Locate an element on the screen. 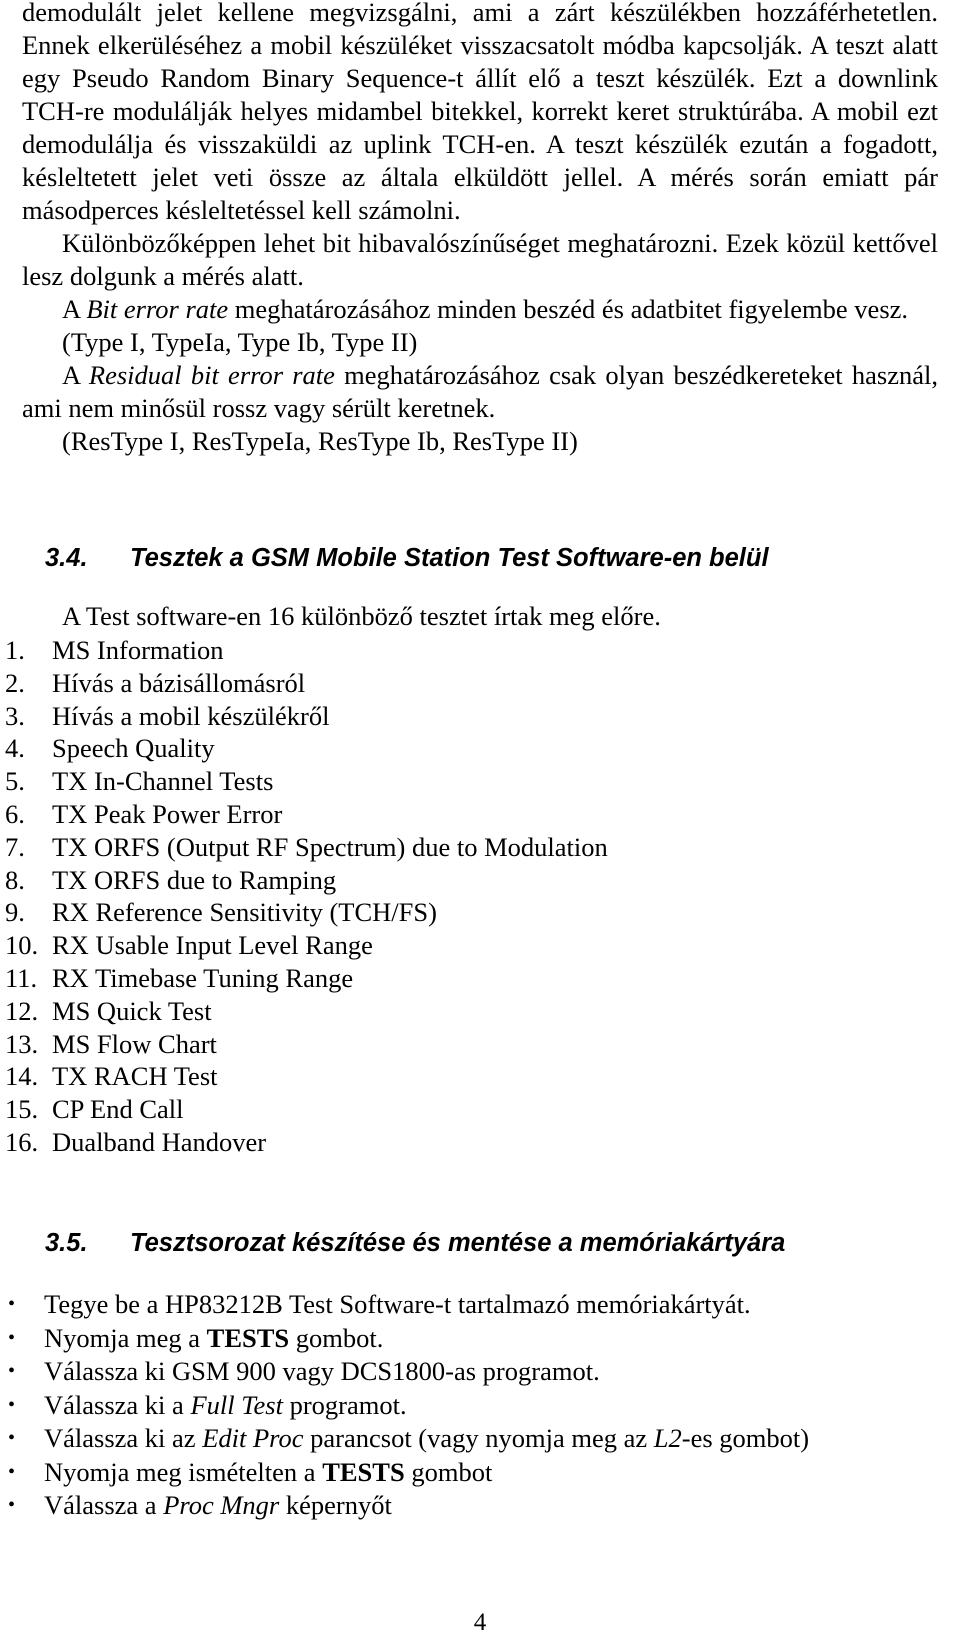 Image resolution: width=960 pixels, height=1648 pixels. step-text-suffix: képernyőt is located at coordinates (335, 1505).